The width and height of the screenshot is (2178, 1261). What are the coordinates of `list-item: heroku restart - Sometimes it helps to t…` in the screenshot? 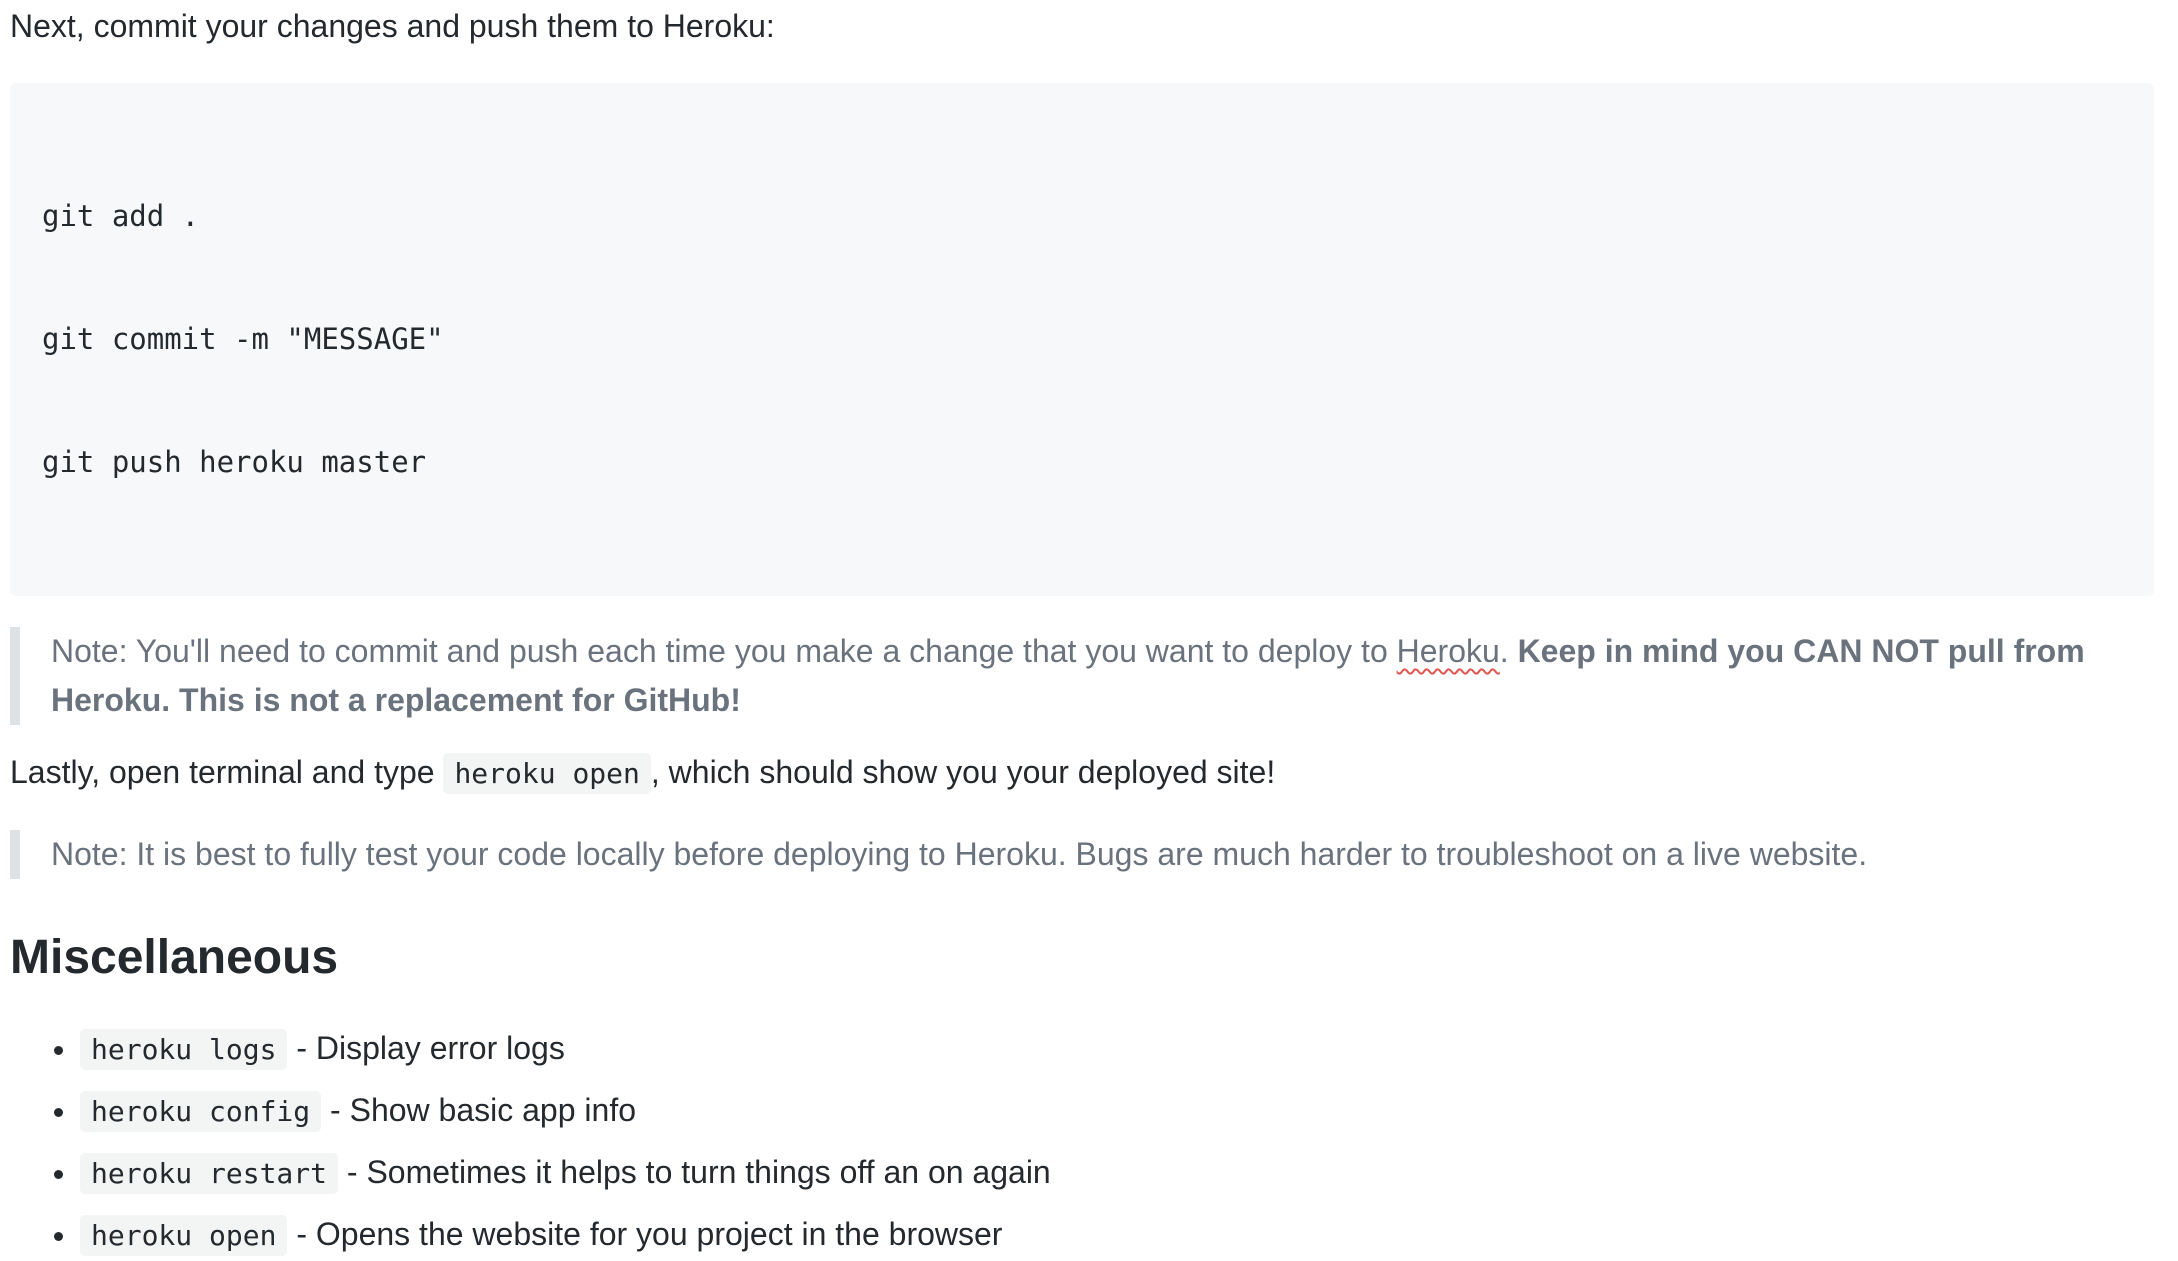 It's located at (1116, 1173).